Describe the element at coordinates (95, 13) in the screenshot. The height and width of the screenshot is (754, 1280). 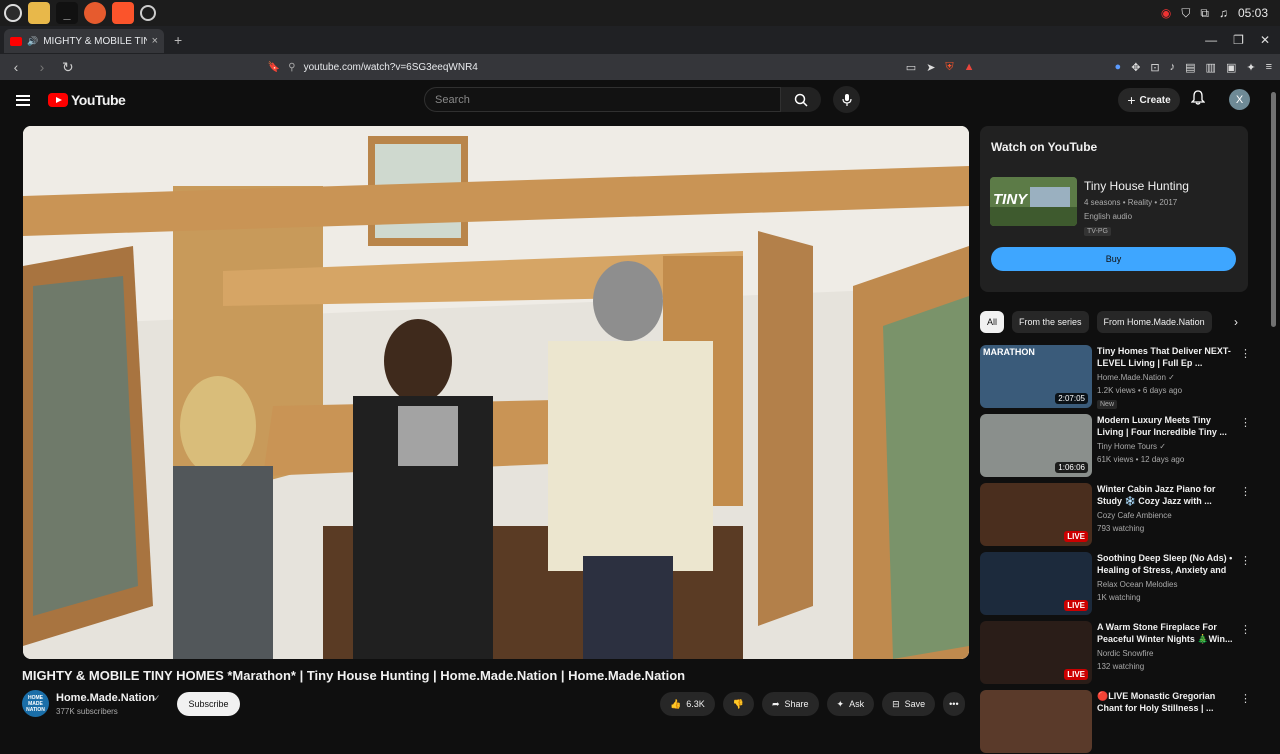
I see `firefox-icon` at that location.